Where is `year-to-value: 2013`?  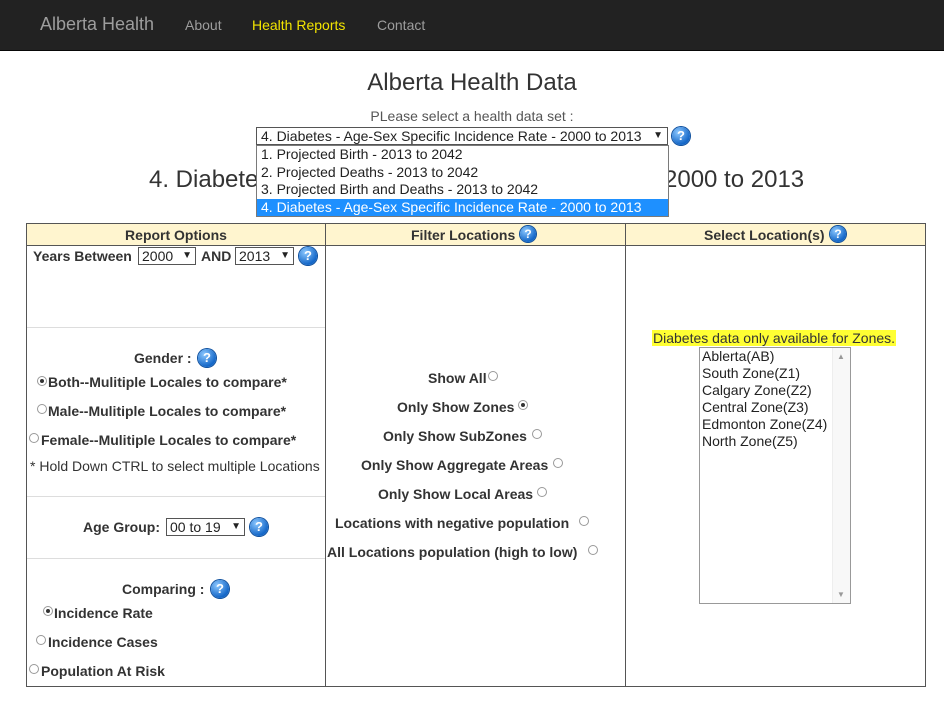
year-to-value: 2013 is located at coordinates (255, 256).